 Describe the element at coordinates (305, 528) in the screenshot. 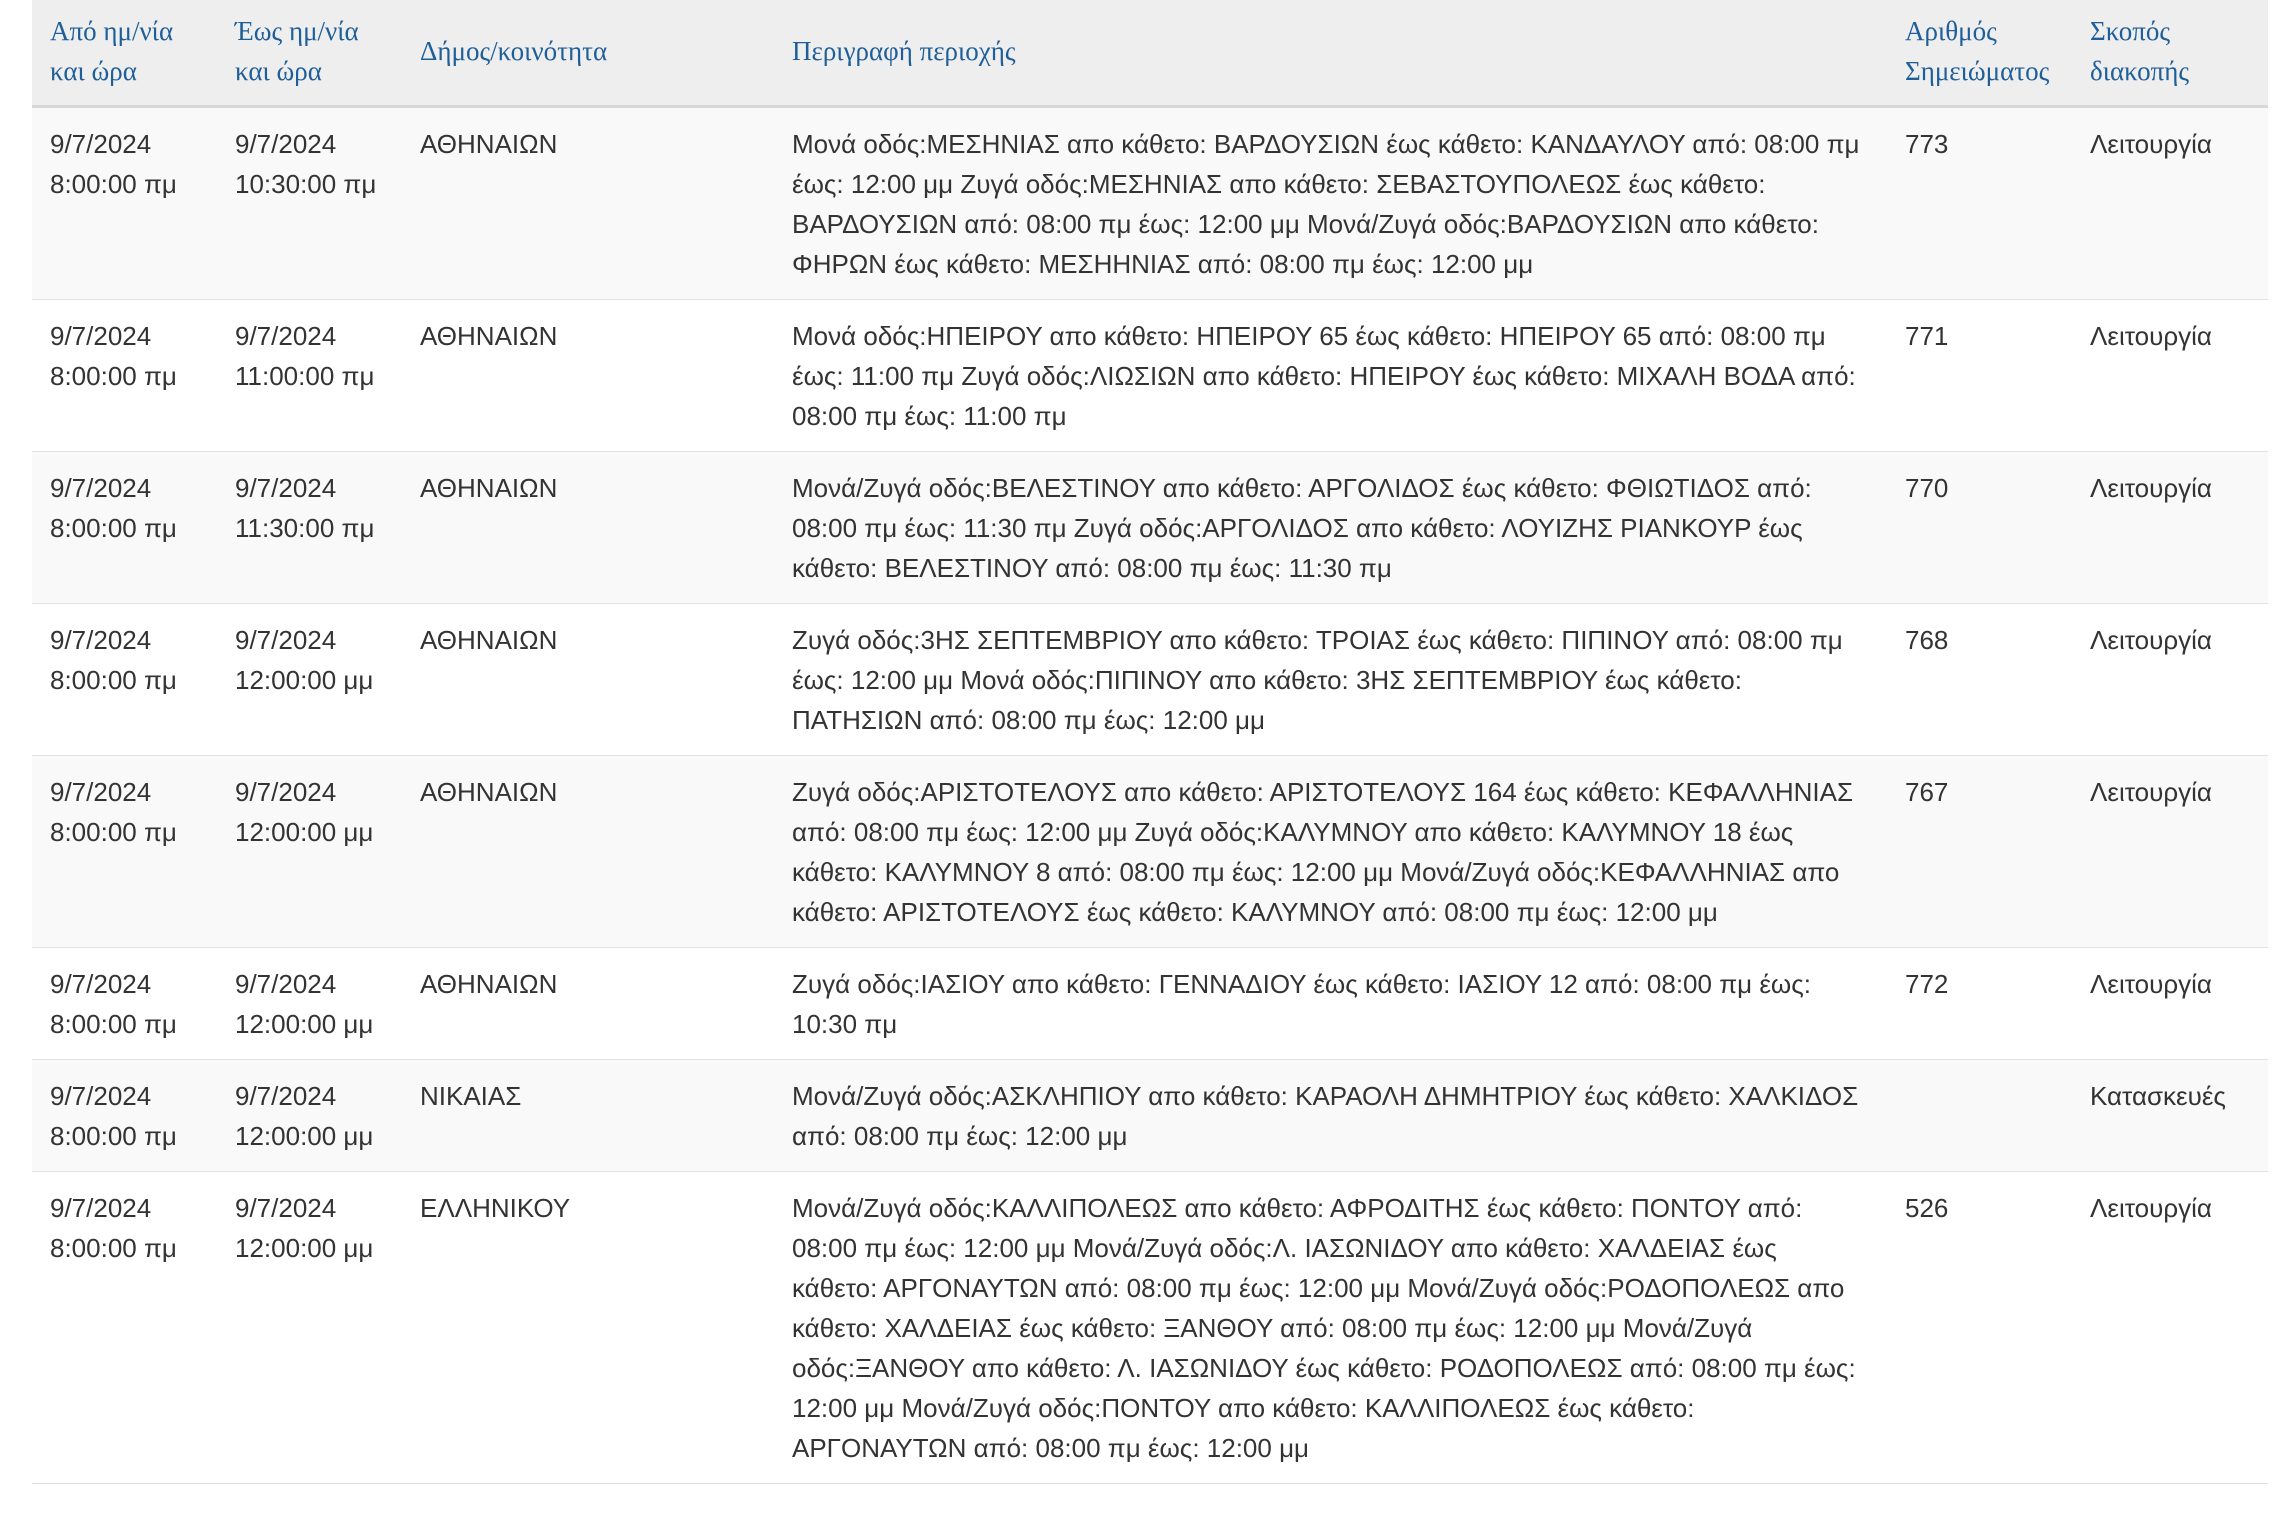

I see `to-time: 11:30:00 πμ` at that location.